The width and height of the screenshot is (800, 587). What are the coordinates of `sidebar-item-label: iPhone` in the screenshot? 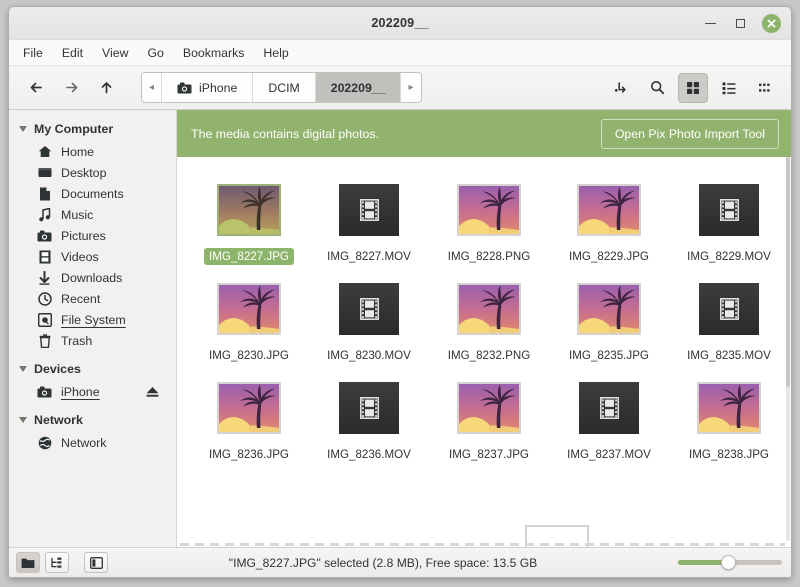 It's located at (80, 391).